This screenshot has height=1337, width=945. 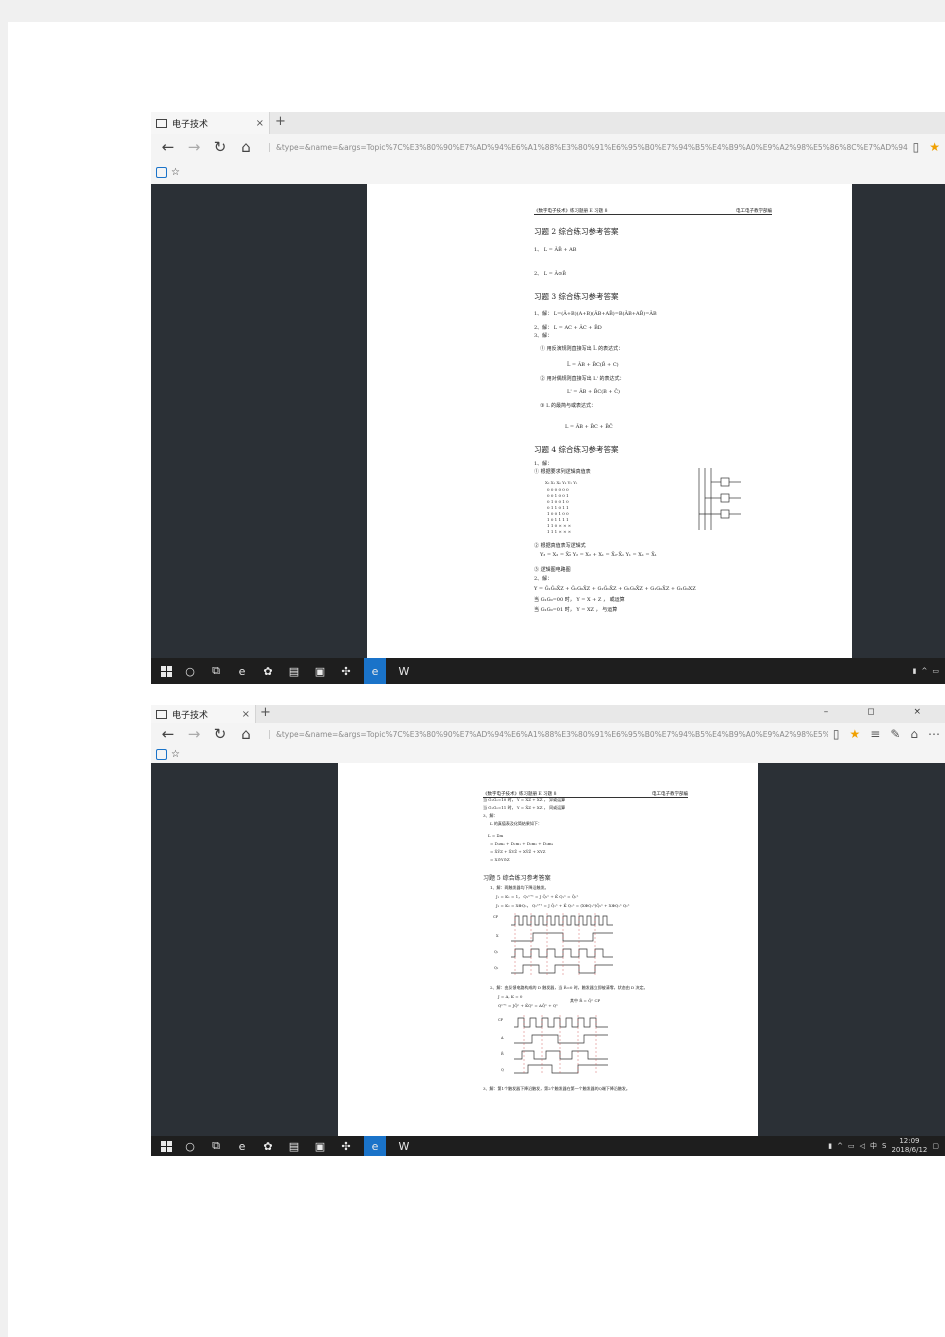 What do you see at coordinates (909, 1141) in the screenshot?
I see `clock-time: 12:09` at bounding box center [909, 1141].